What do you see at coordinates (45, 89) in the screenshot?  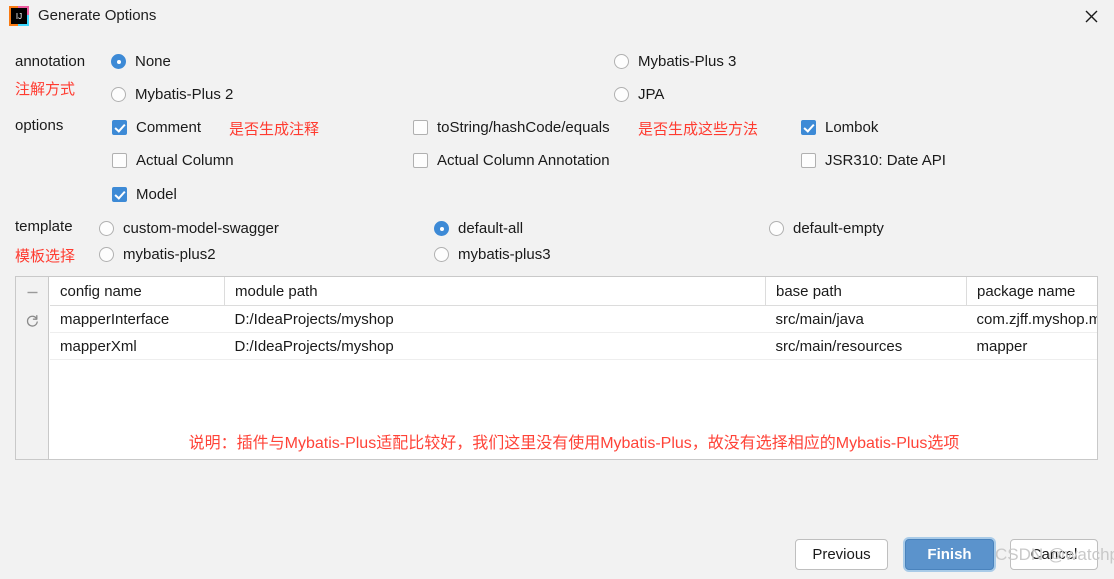 I see `annotation-label-cn: 注解方式` at bounding box center [45, 89].